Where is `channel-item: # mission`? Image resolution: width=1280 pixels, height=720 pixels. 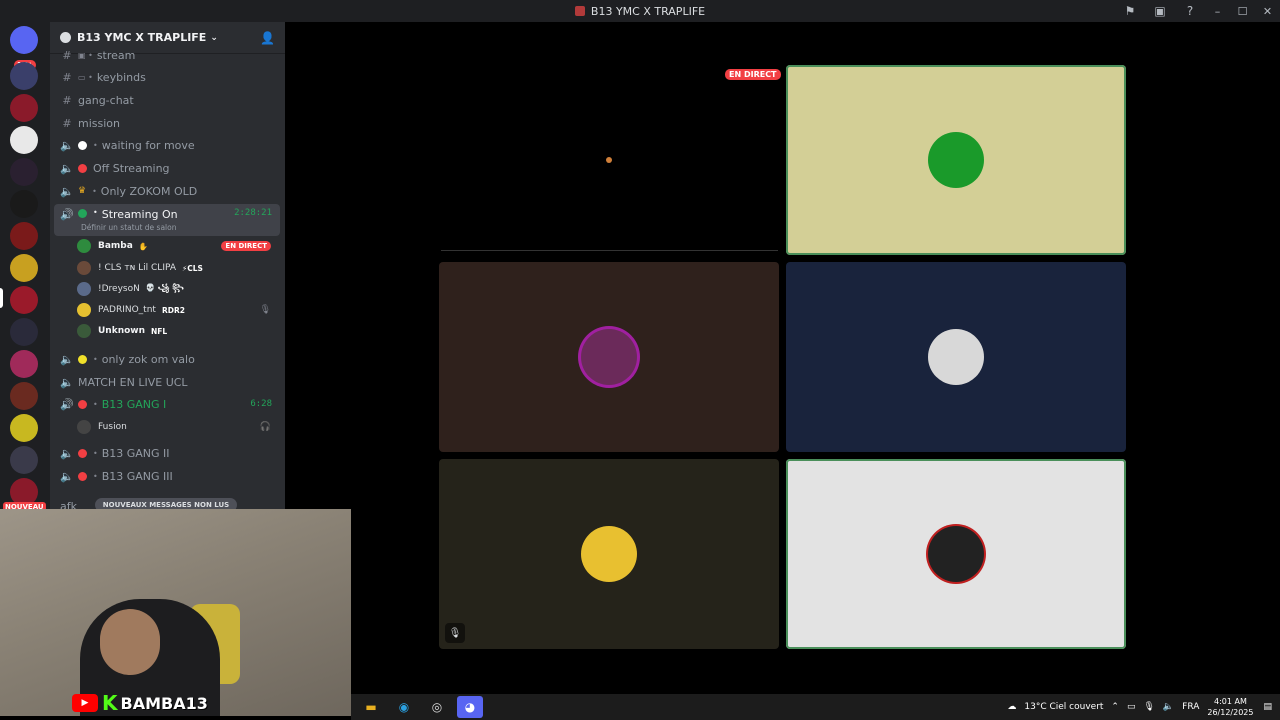
channel-item: # mission is located at coordinates (167, 123).